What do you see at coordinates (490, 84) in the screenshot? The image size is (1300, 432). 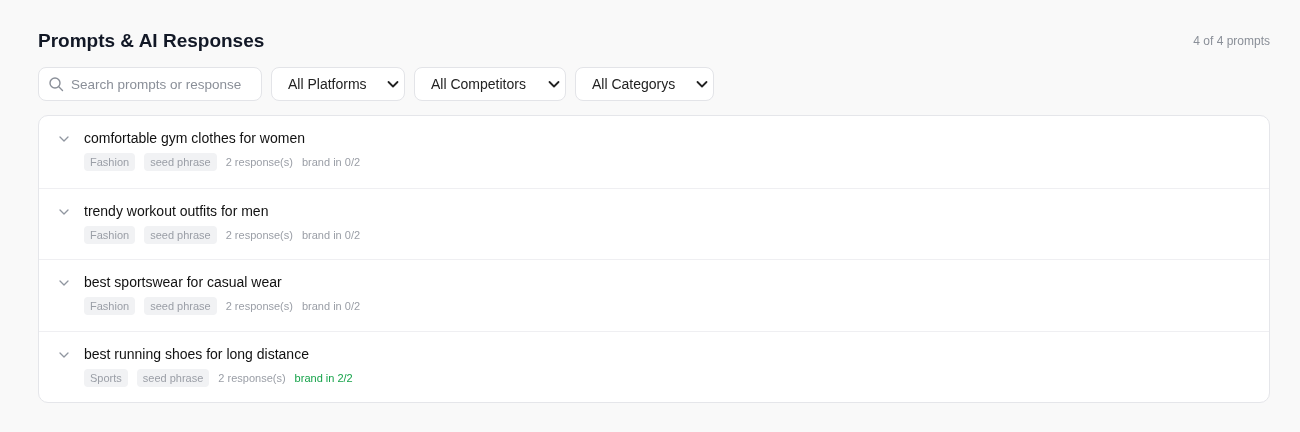 I see `filter-dropdown: All Competitors` at bounding box center [490, 84].